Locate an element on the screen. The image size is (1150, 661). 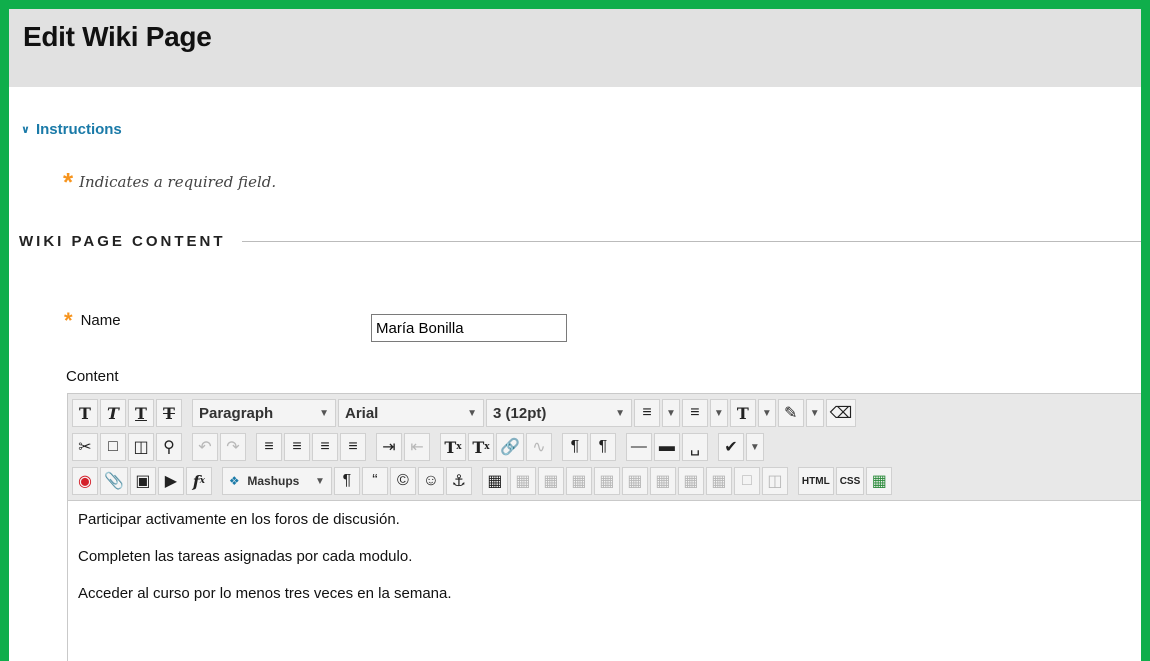
mashups-label: Mashups is located at coordinates (273, 481).